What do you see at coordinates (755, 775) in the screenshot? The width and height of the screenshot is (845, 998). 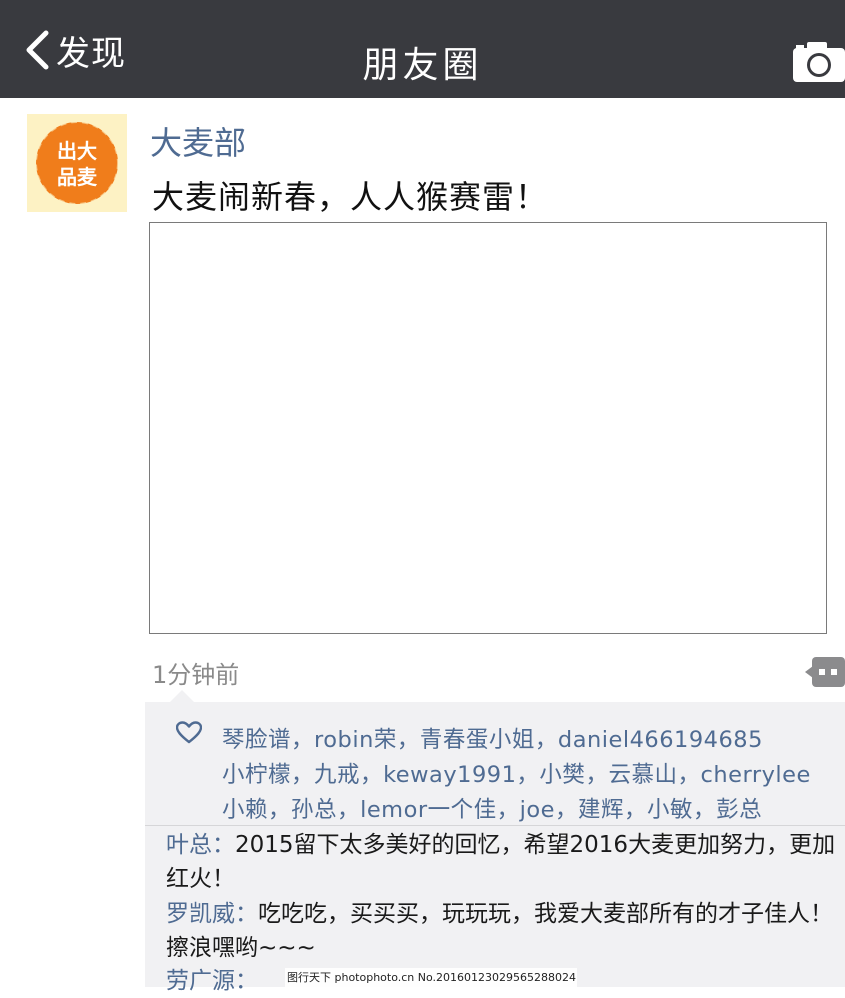 I see `like-name: cherrylee` at bounding box center [755, 775].